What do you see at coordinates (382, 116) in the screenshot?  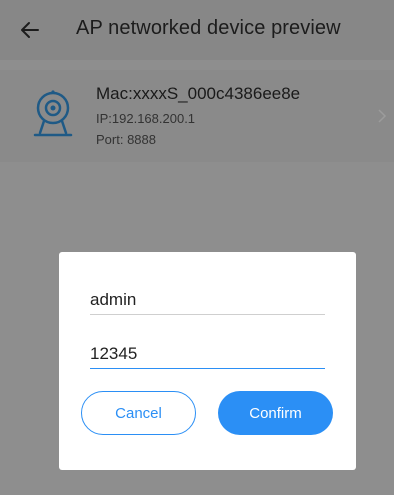 I see `chevron-right-icon` at bounding box center [382, 116].